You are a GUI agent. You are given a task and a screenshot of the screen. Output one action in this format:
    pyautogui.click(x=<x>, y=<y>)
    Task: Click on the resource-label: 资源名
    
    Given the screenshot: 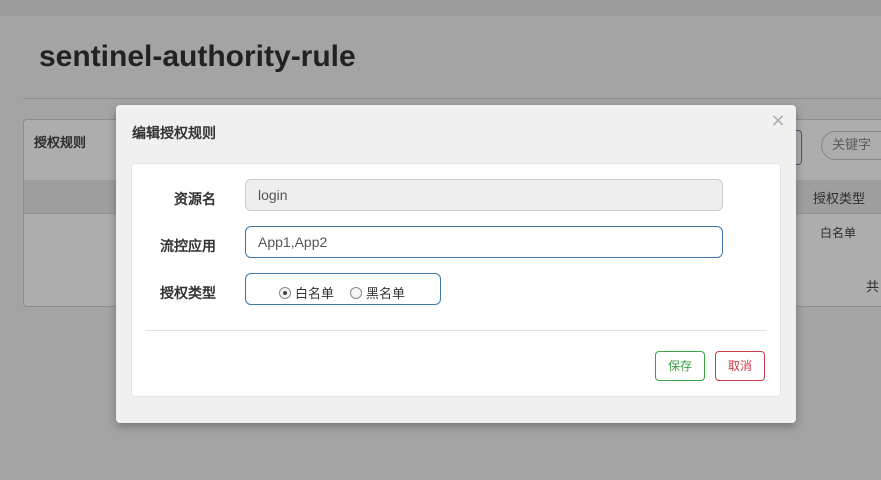 What is the action you would take?
    pyautogui.click(x=195, y=200)
    